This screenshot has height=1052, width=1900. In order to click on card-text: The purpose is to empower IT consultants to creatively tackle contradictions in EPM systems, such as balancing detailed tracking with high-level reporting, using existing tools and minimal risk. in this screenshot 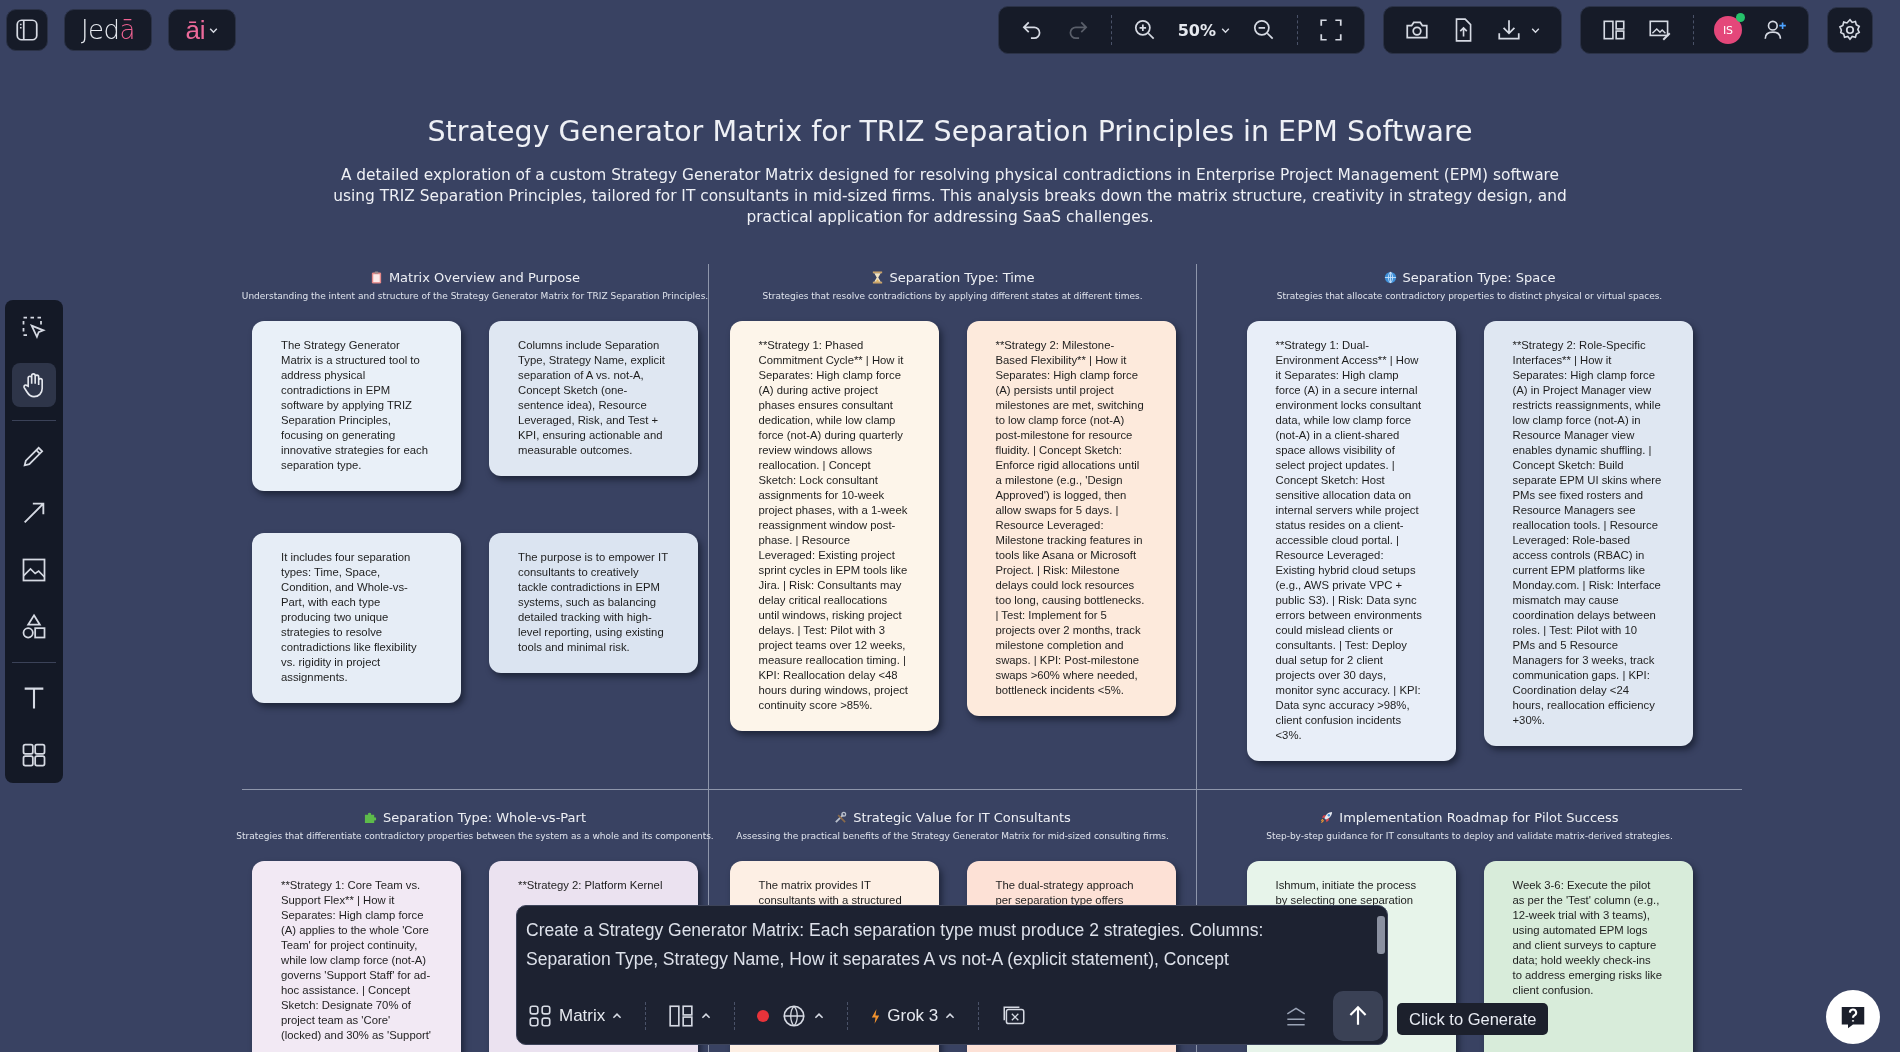, I will do `click(593, 602)`.